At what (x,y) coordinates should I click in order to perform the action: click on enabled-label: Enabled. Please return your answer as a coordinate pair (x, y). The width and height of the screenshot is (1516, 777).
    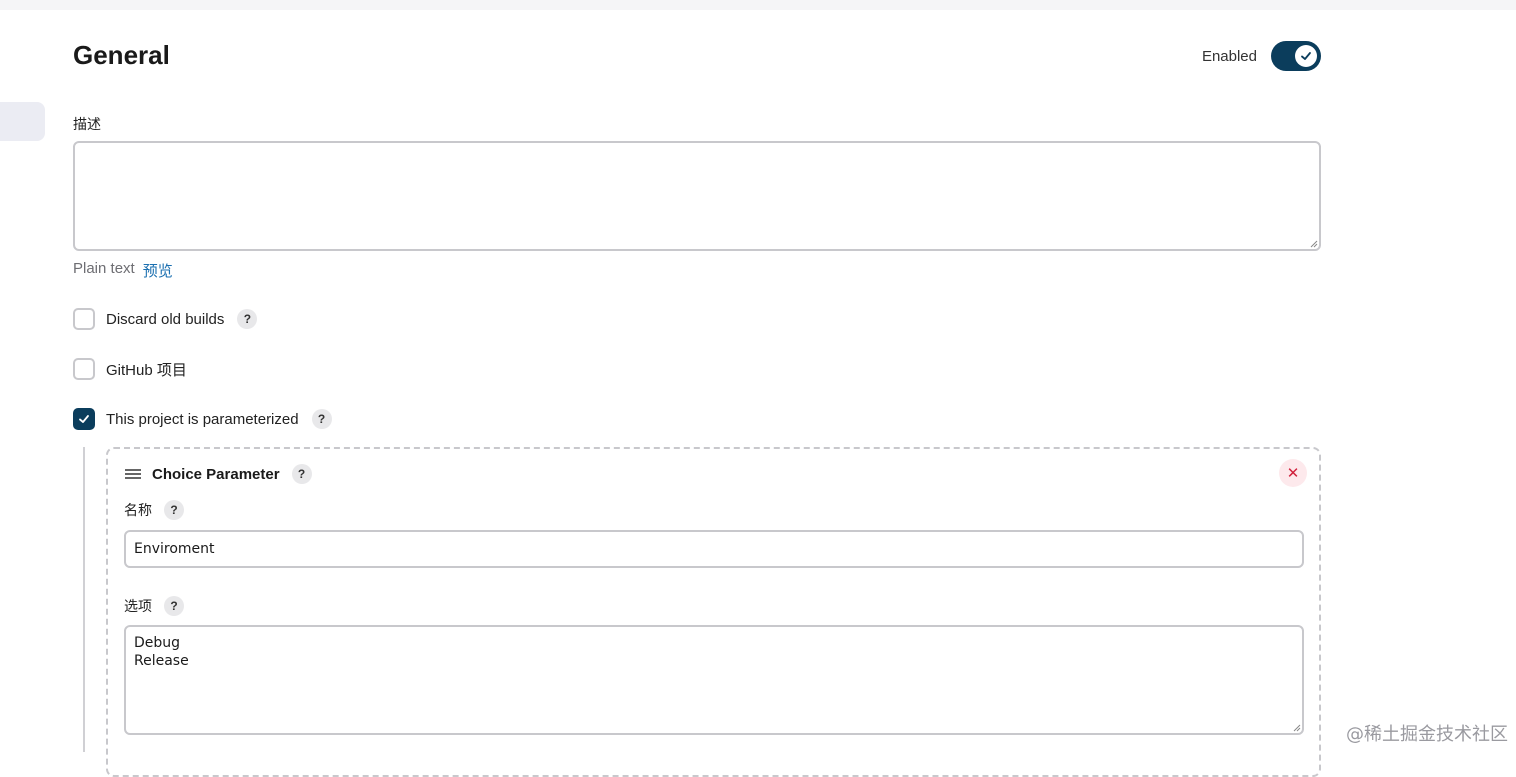
    Looking at the image, I should click on (1229, 56).